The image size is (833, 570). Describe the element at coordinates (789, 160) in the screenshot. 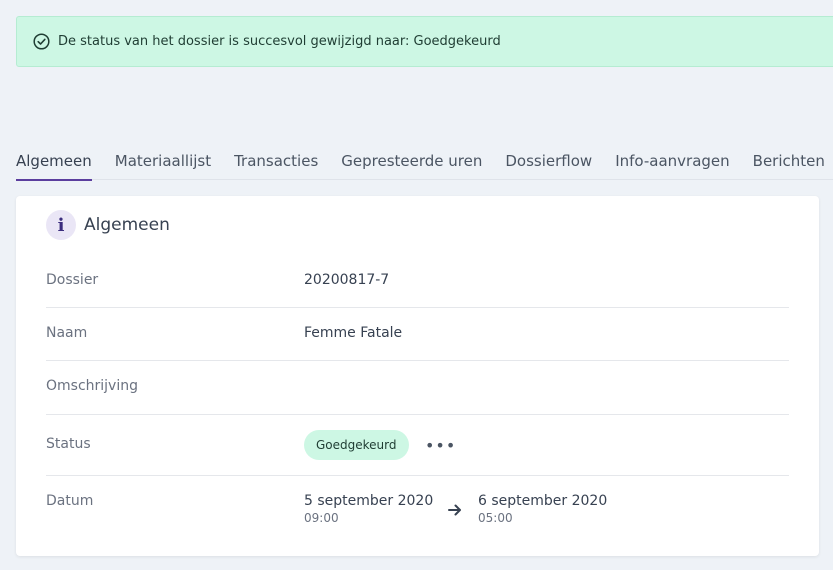

I see `tab-berichten: Berichten` at that location.